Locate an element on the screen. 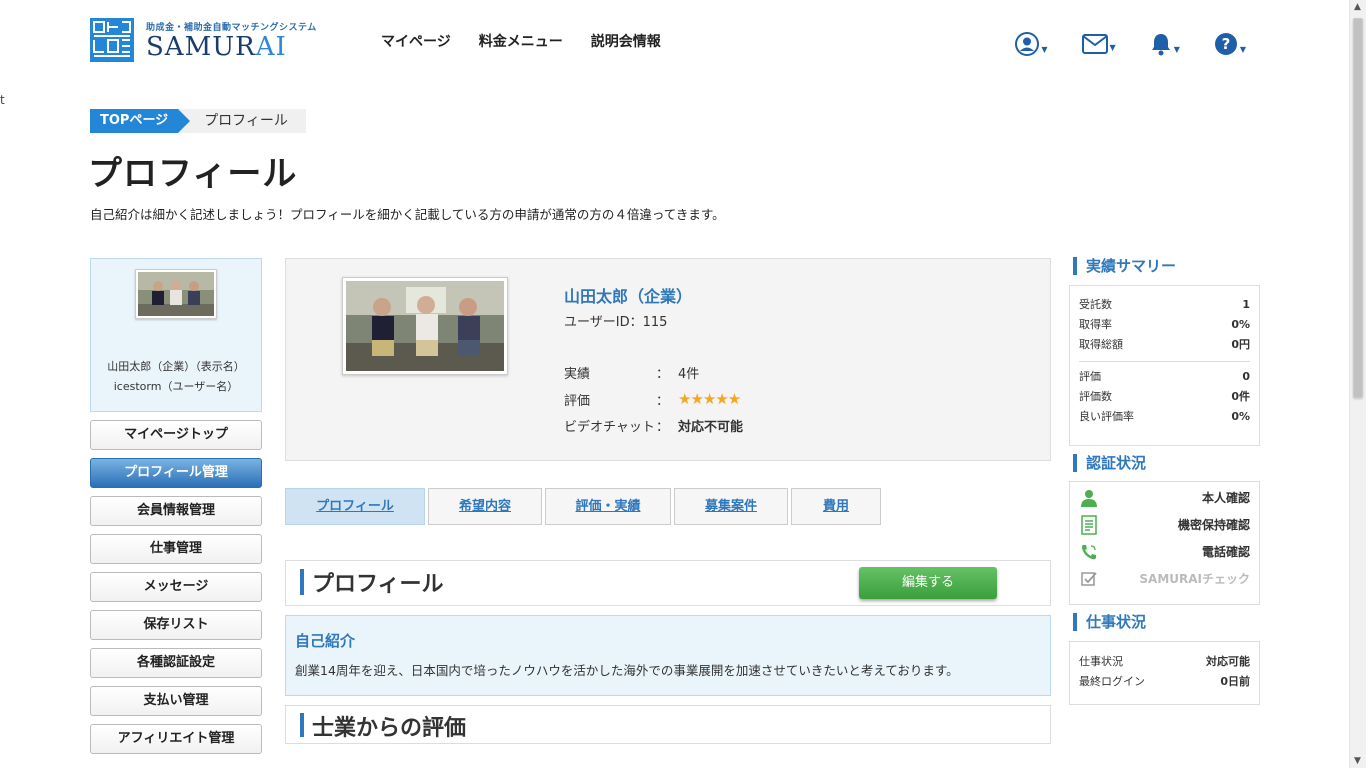  checkbox-icon is located at coordinates (1089, 578).